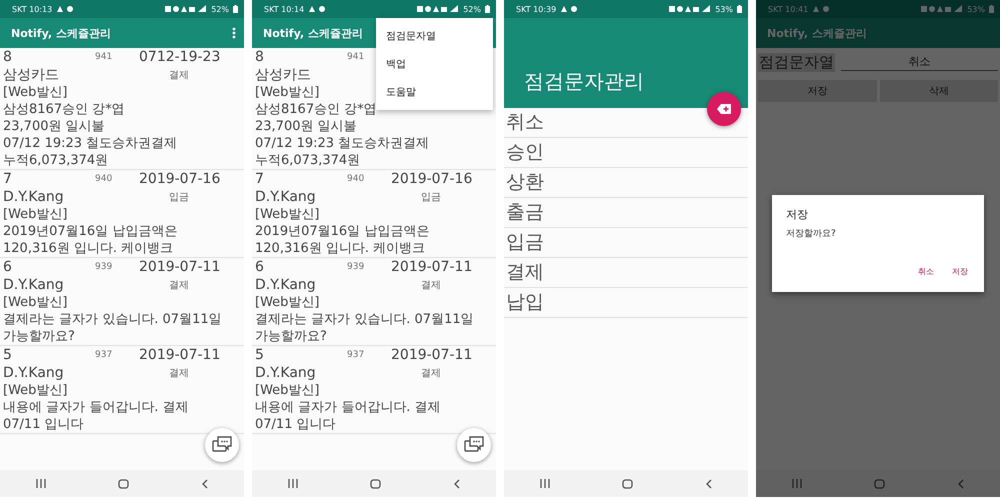 Image resolution: width=1000 pixels, height=500 pixels. Describe the element at coordinates (472, 9) in the screenshot. I see `battery-percent: 52%` at that location.